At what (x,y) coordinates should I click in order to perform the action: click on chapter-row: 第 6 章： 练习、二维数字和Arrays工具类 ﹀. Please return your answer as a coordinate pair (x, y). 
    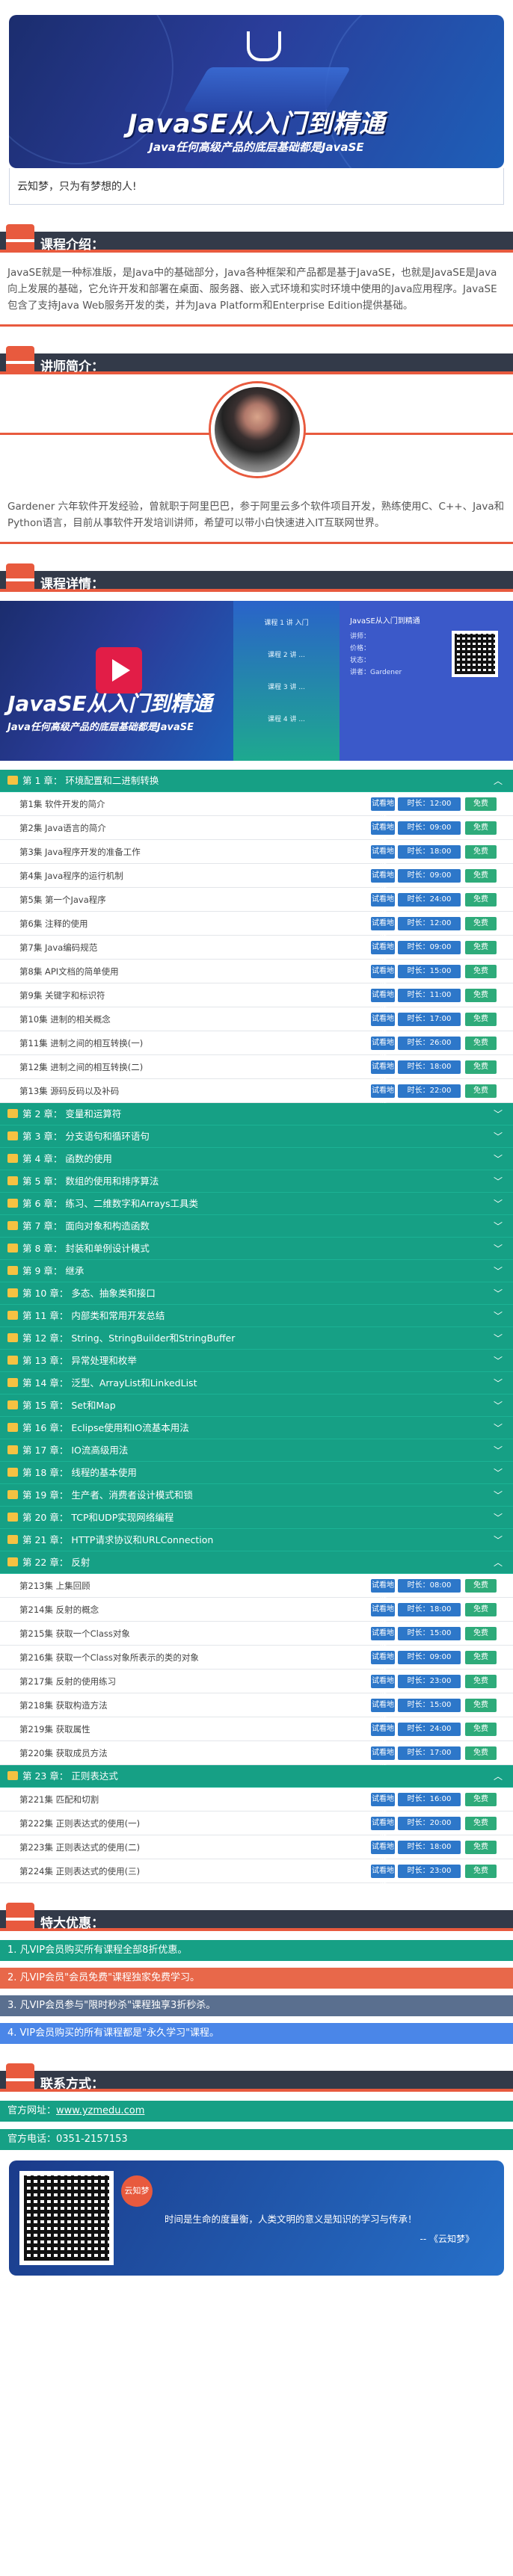
    Looking at the image, I should click on (256, 1204).